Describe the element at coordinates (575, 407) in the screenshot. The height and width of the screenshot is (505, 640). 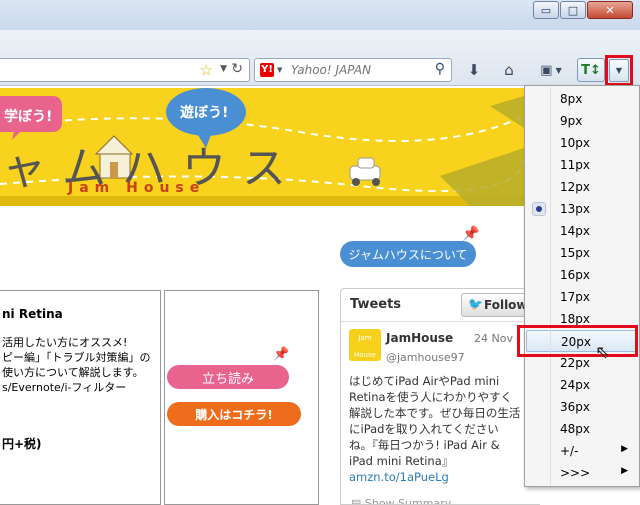
I see `menu-item-label: 36px` at that location.